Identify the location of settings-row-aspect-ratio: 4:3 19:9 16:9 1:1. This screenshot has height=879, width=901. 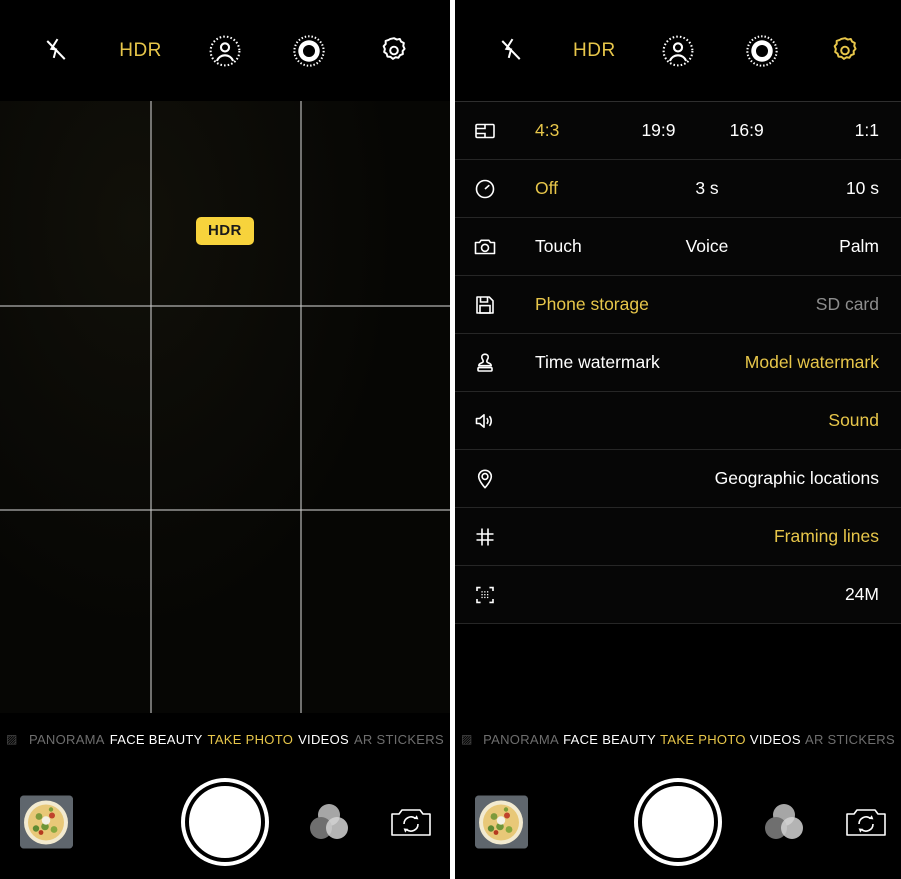
(678, 131).